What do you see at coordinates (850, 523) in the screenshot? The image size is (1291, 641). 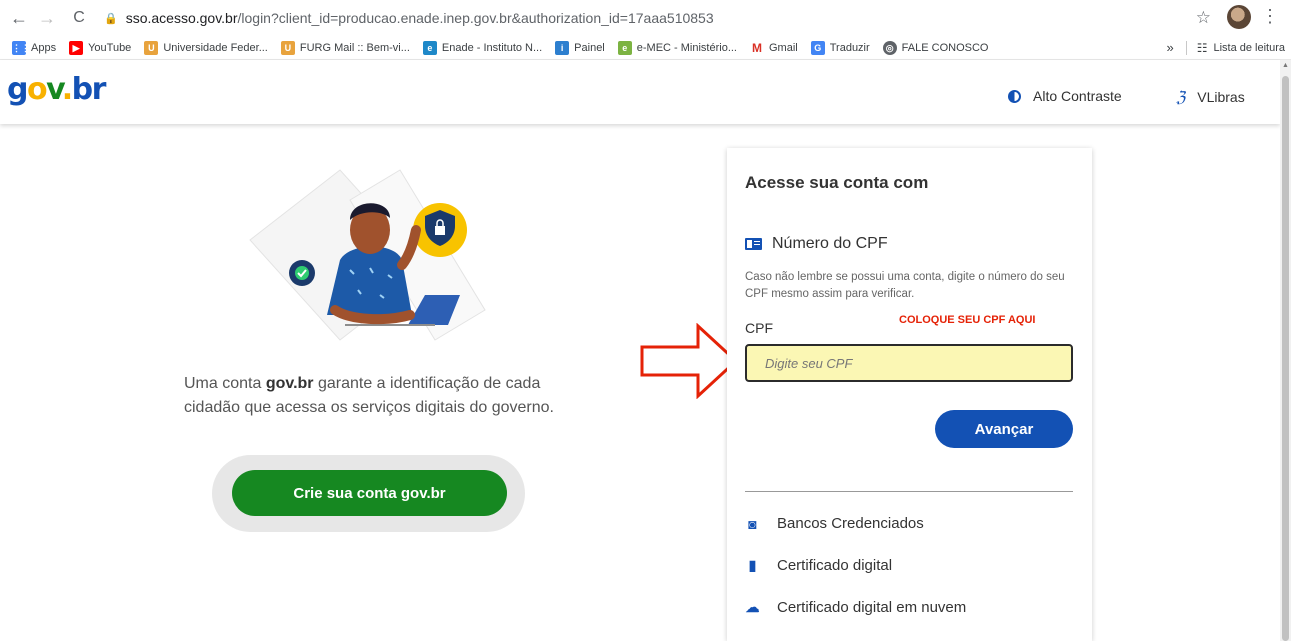 I see `option-label: Bancos Credenciados` at bounding box center [850, 523].